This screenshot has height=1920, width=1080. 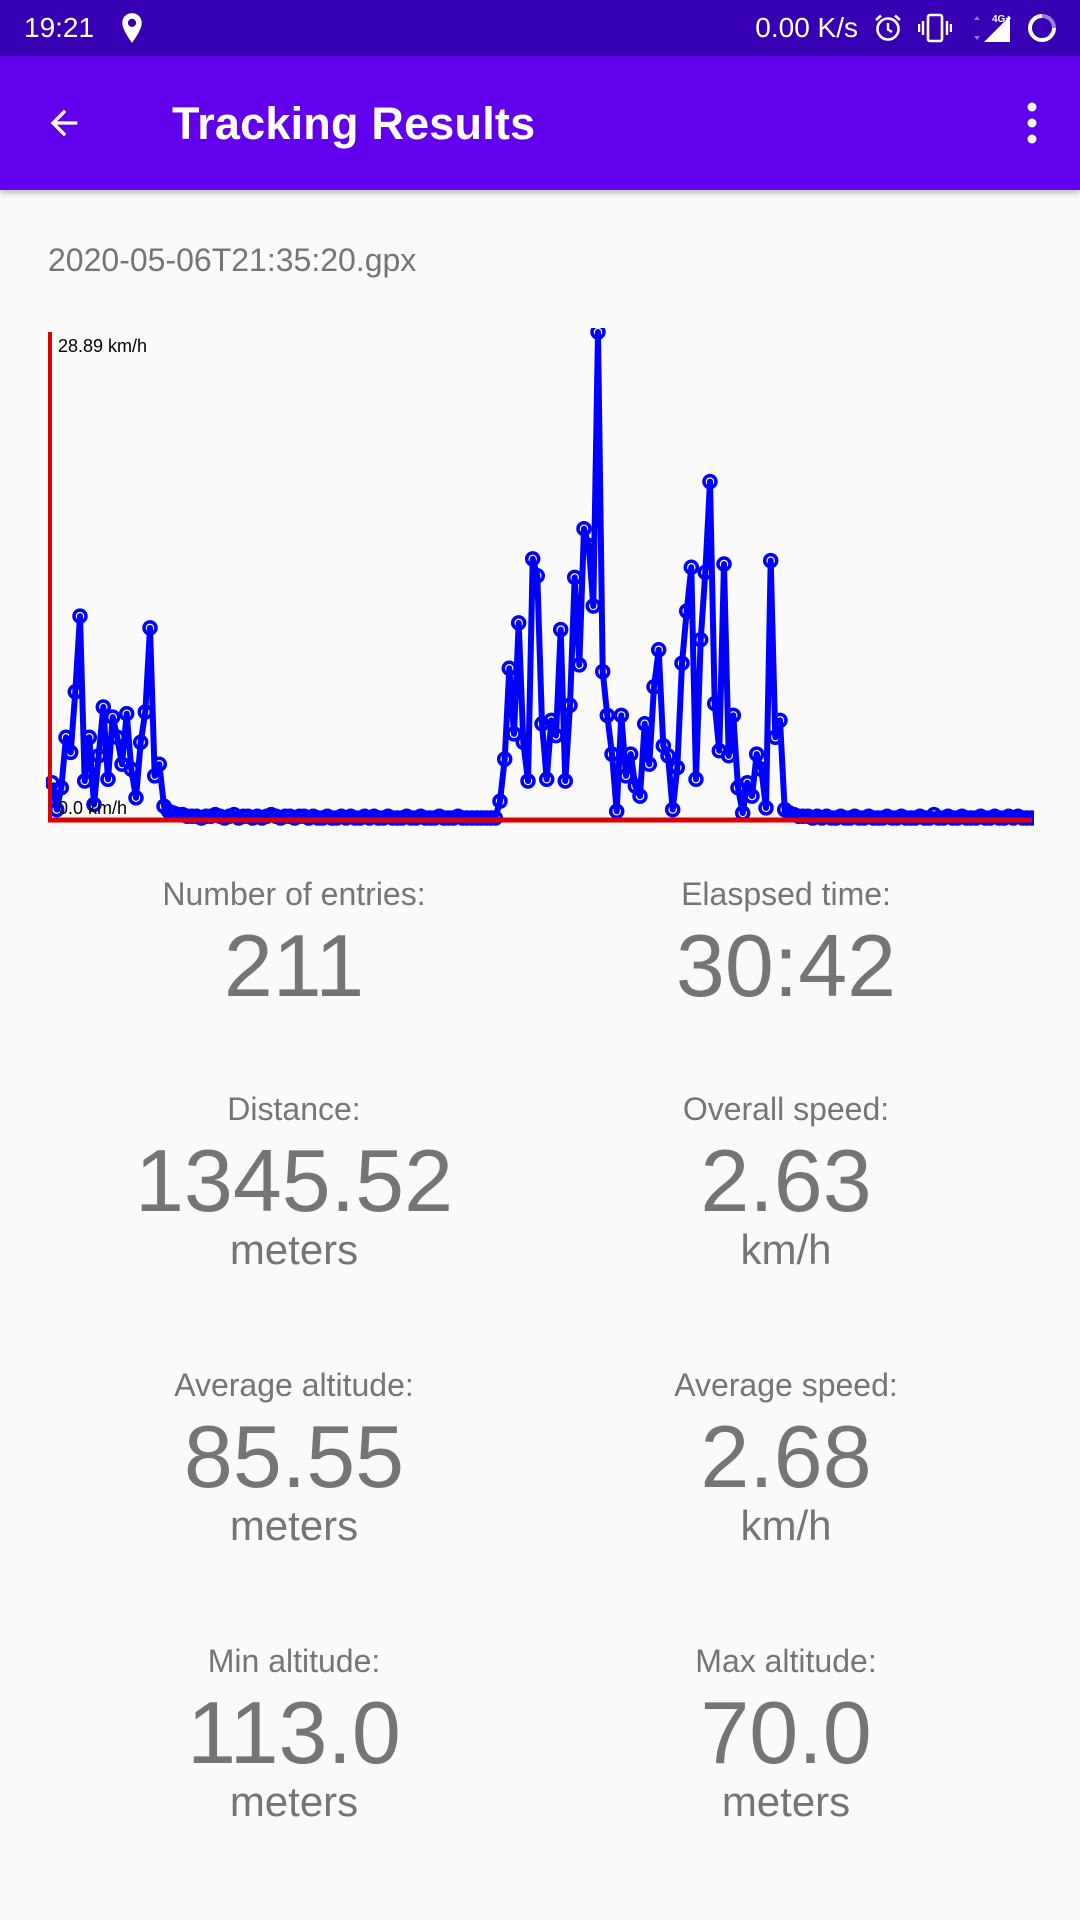 I want to click on alarm-icon, so click(x=888, y=27).